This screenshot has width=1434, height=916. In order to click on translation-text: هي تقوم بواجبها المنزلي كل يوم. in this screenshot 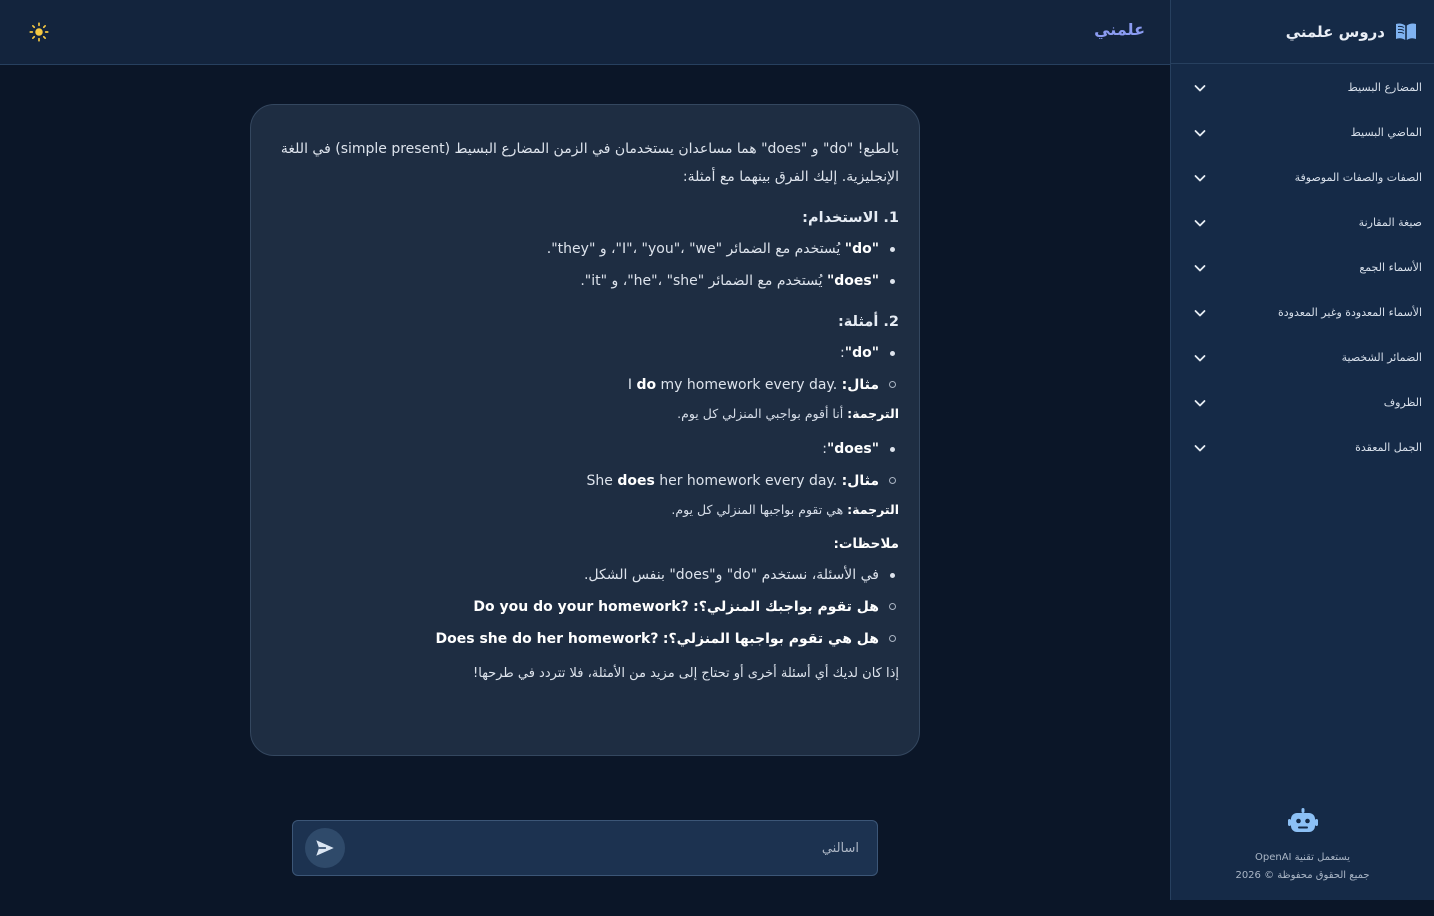, I will do `click(759, 509)`.